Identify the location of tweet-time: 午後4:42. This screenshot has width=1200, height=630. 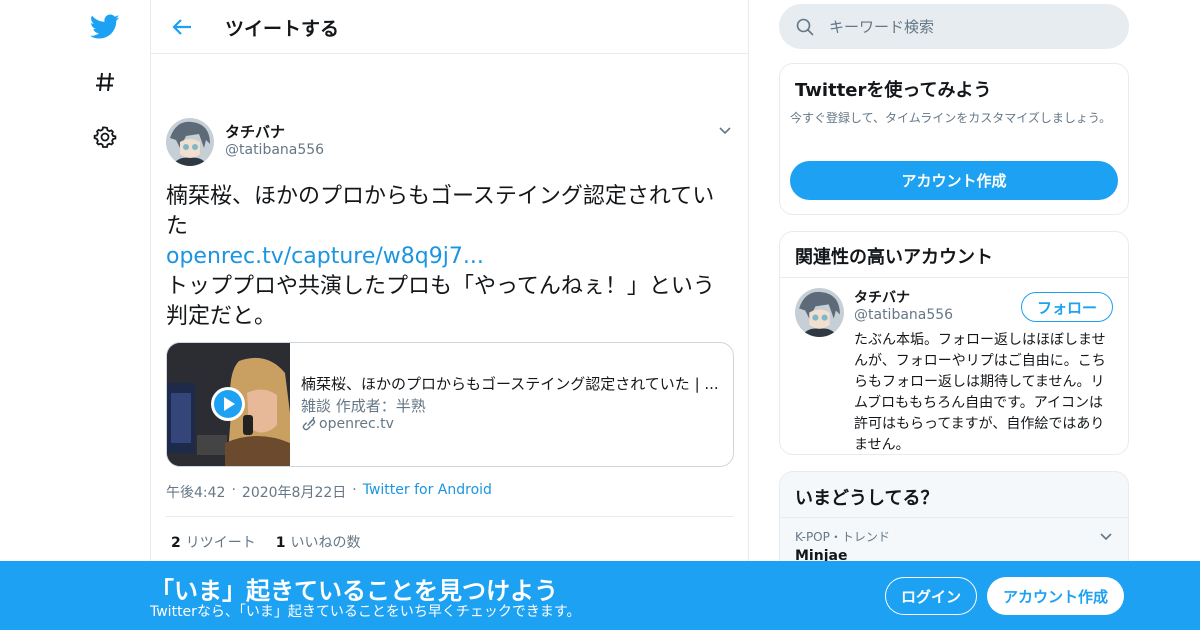
(195, 492).